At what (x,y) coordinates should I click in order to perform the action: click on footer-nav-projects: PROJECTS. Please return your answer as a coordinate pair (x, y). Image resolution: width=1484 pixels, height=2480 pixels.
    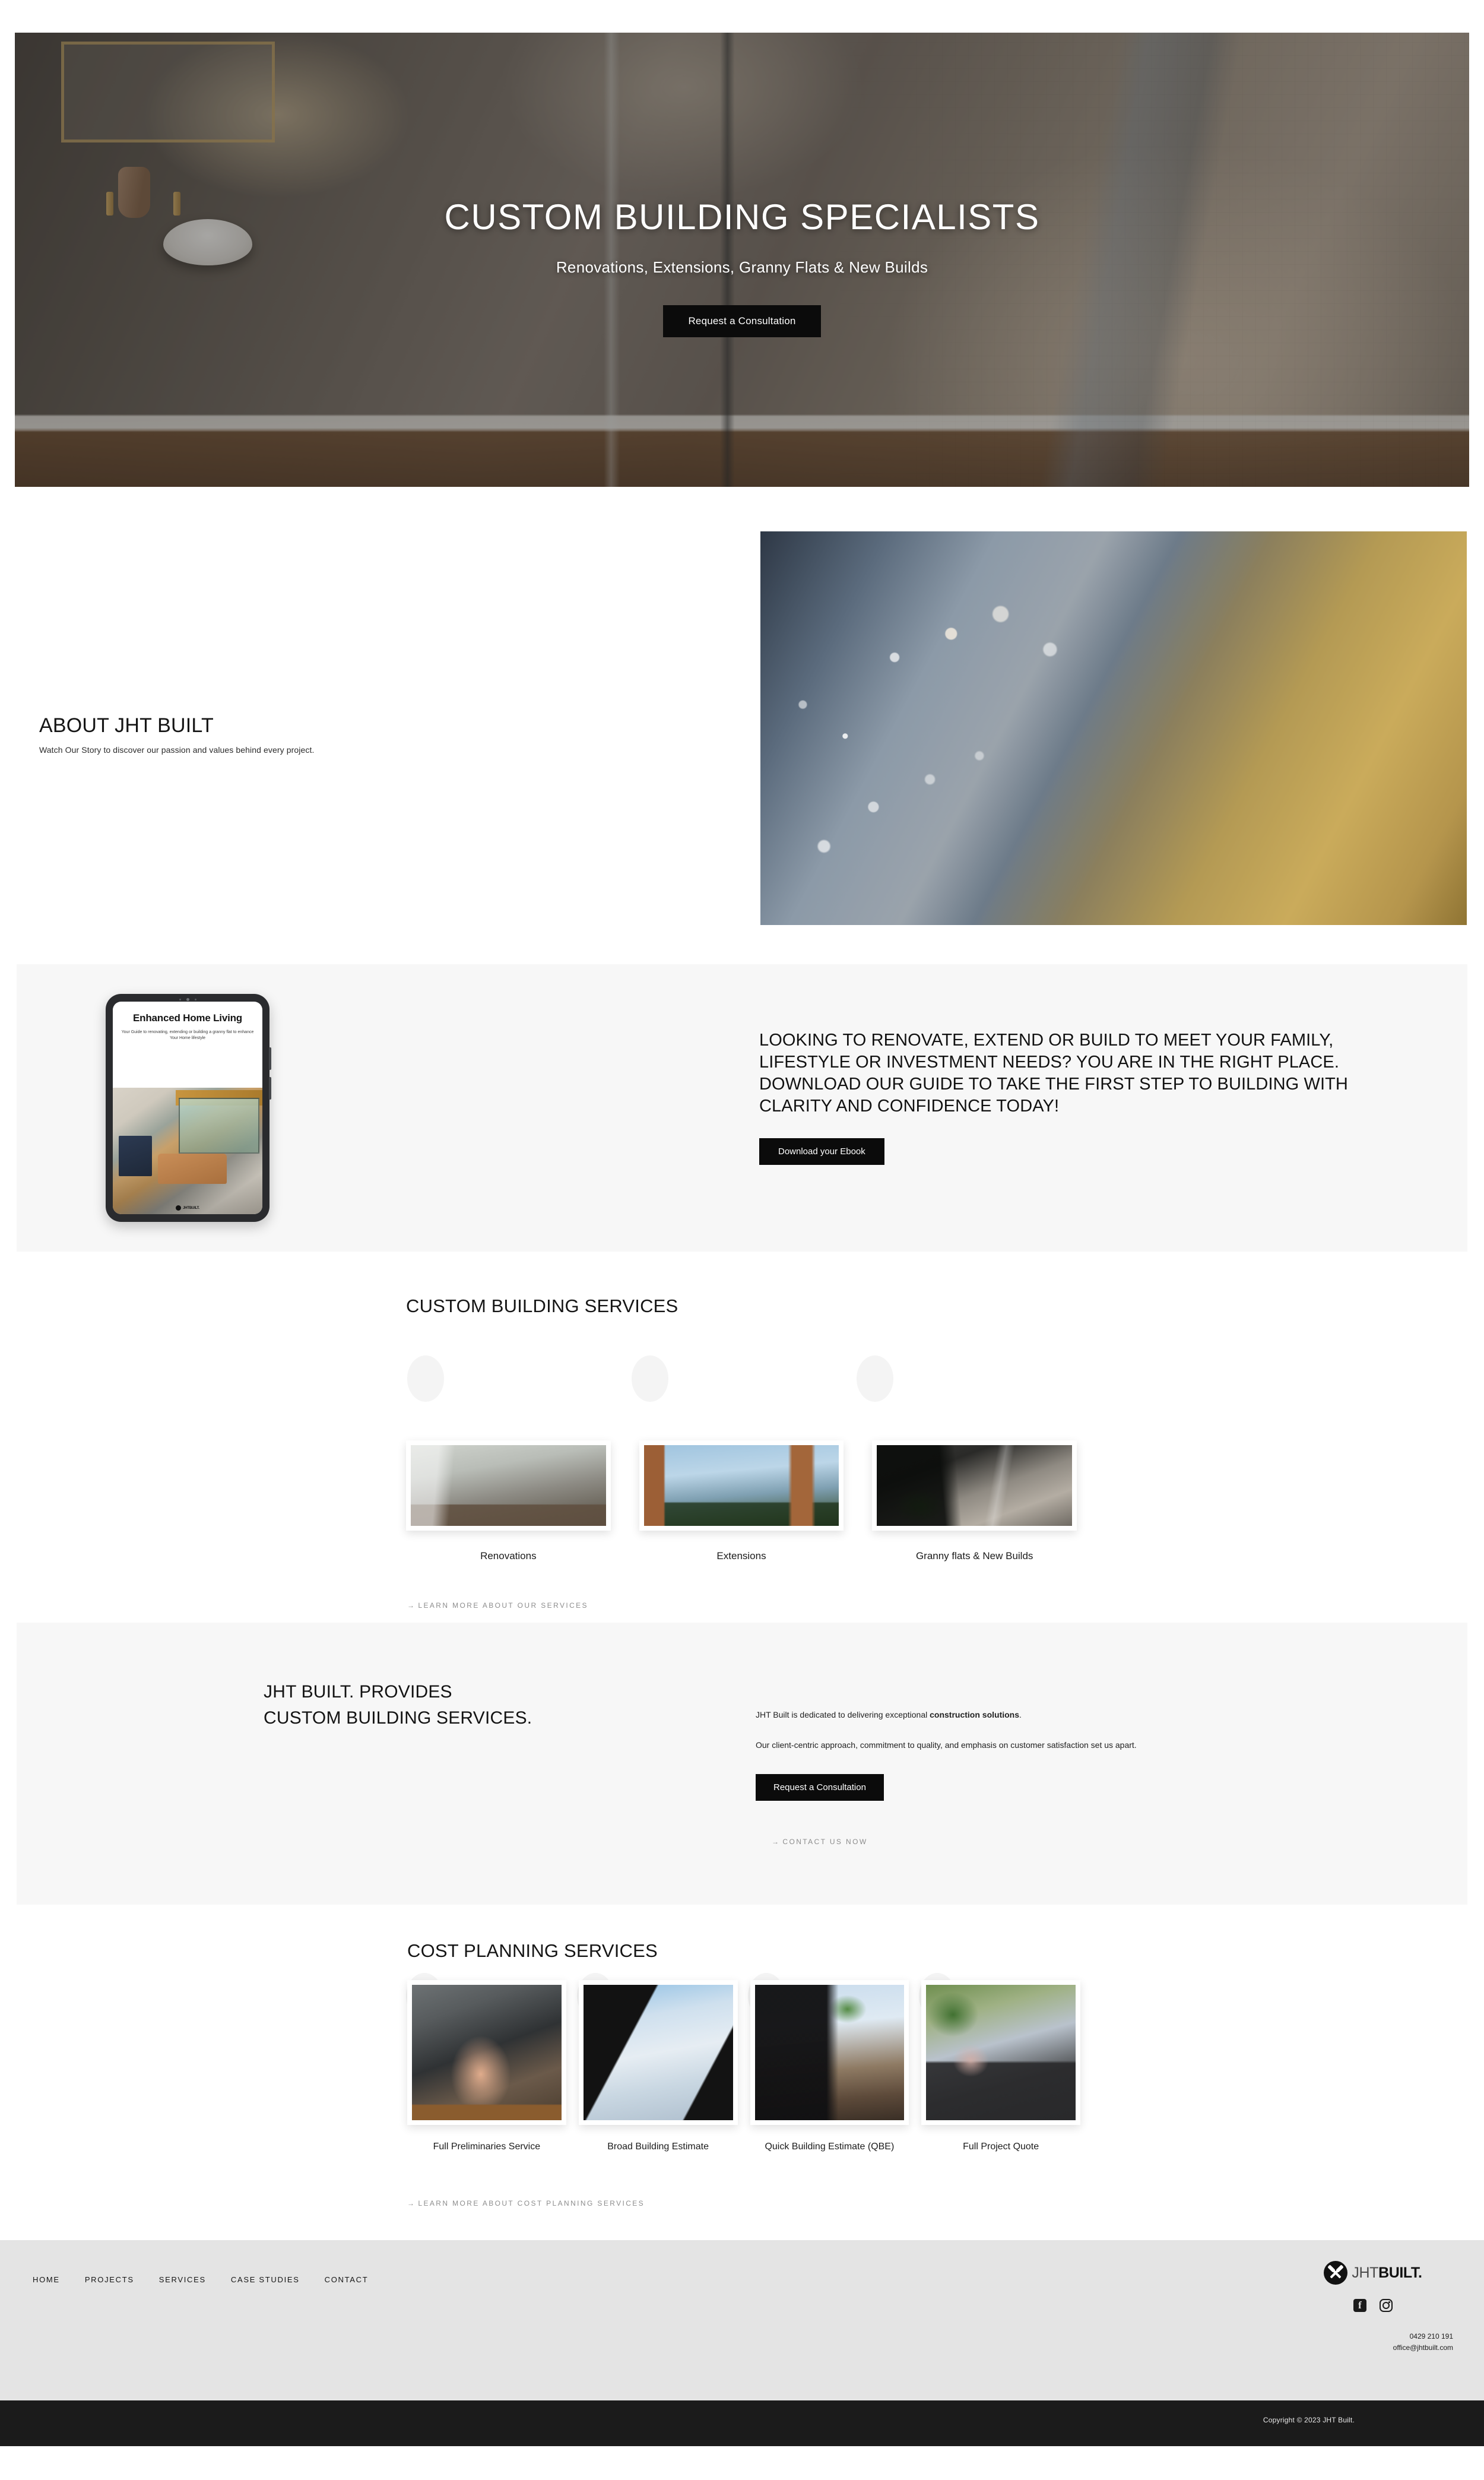
    Looking at the image, I should click on (109, 2279).